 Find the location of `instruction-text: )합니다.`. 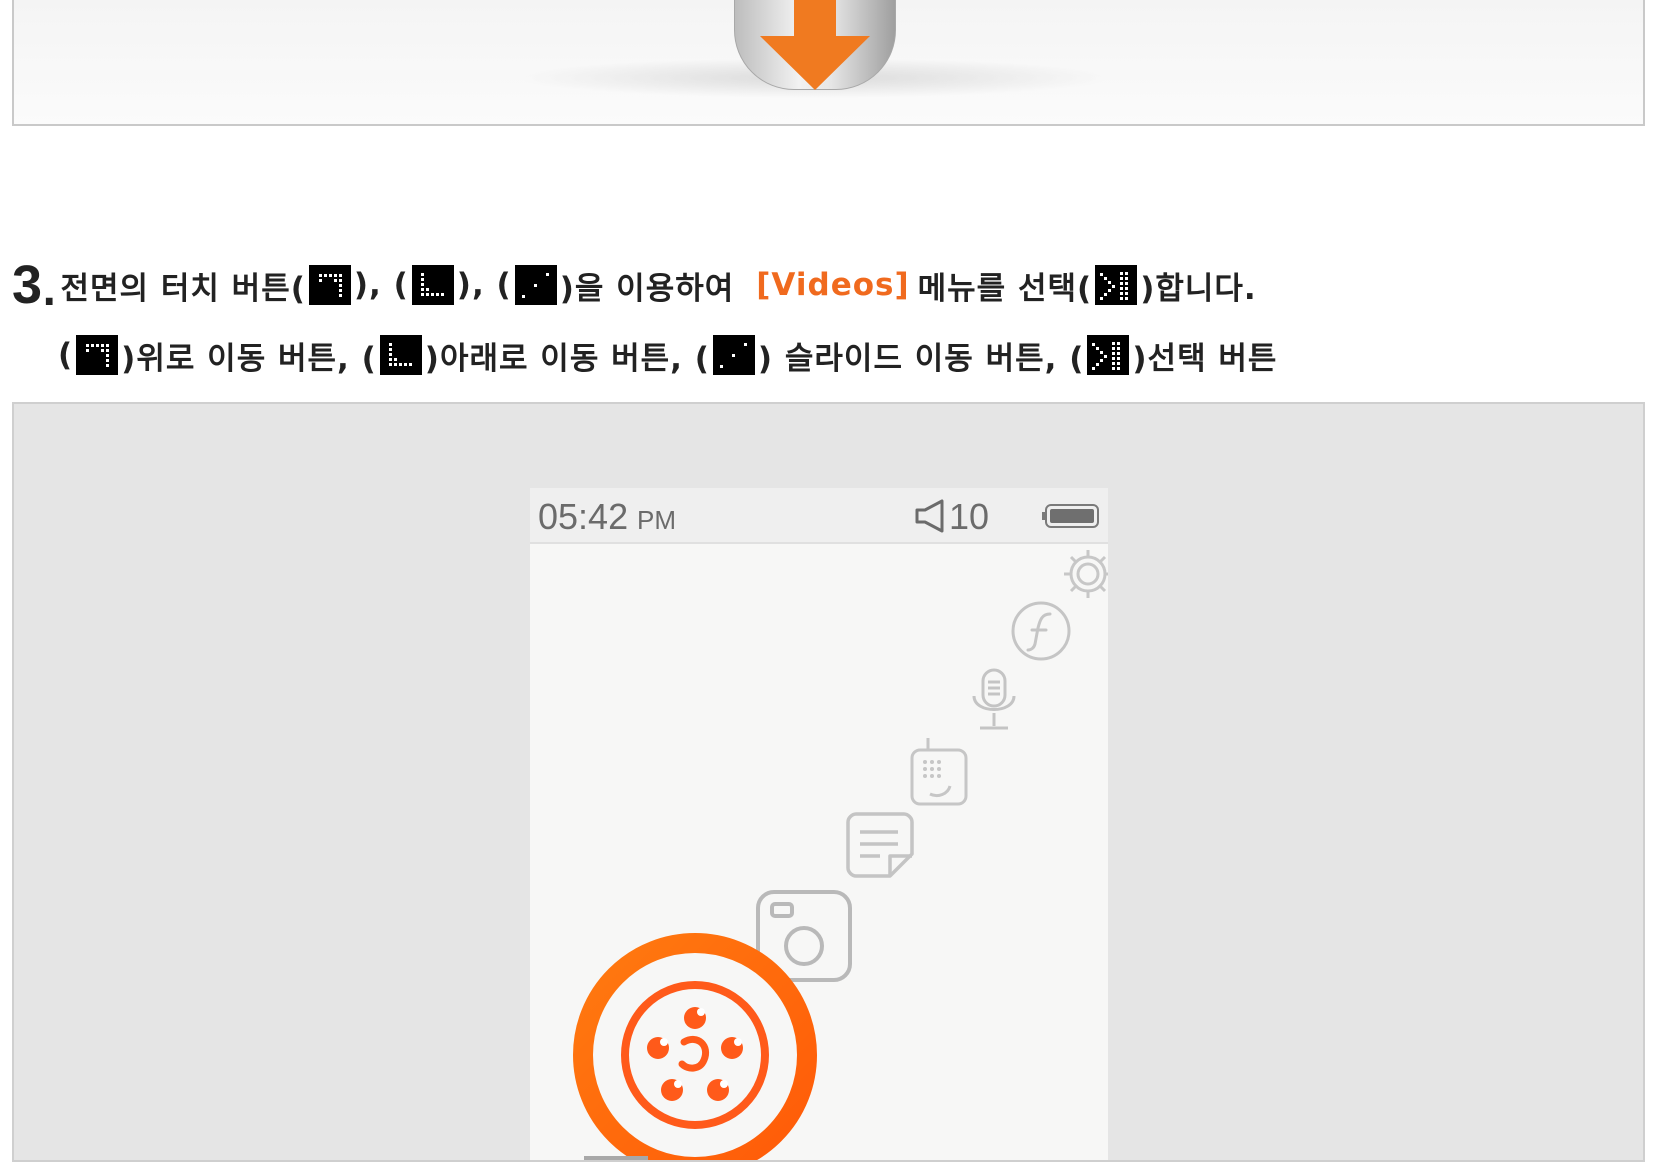

instruction-text: )합니다. is located at coordinates (1198, 288).